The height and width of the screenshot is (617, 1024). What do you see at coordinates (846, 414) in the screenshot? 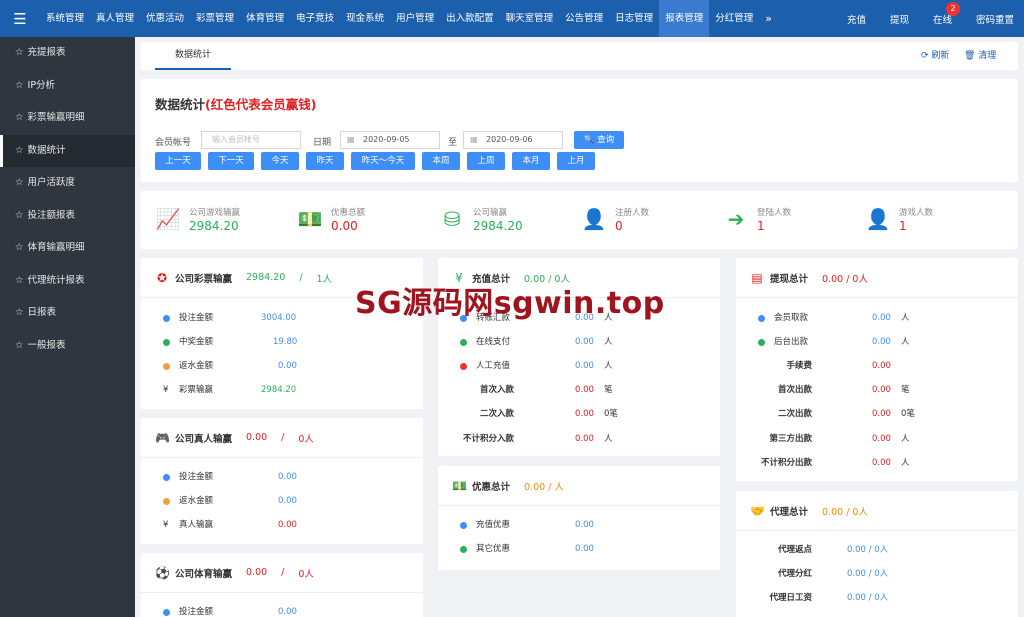
I see `card-row: 二次出款 0.00 0笔` at bounding box center [846, 414].